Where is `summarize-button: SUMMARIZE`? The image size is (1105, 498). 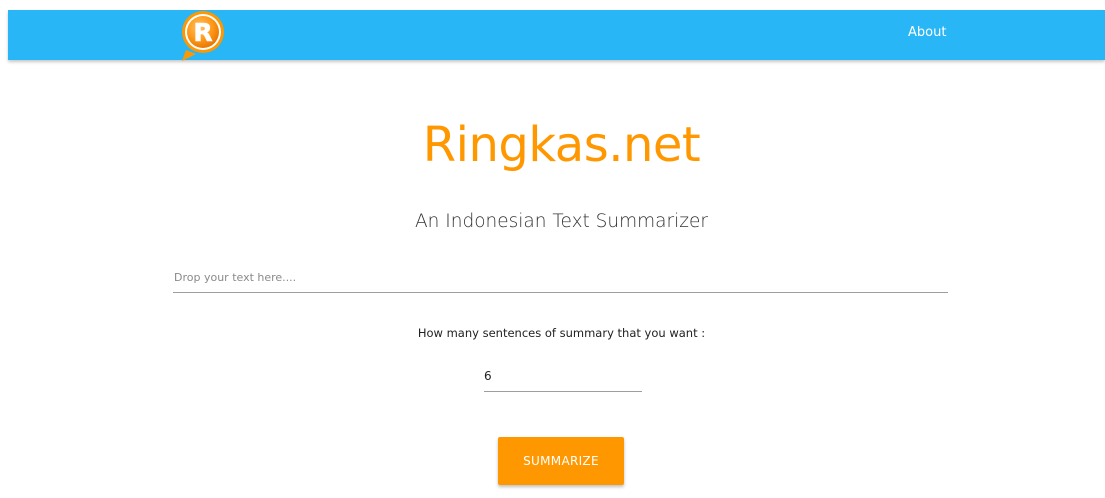
summarize-button: SUMMARIZE is located at coordinates (561, 461).